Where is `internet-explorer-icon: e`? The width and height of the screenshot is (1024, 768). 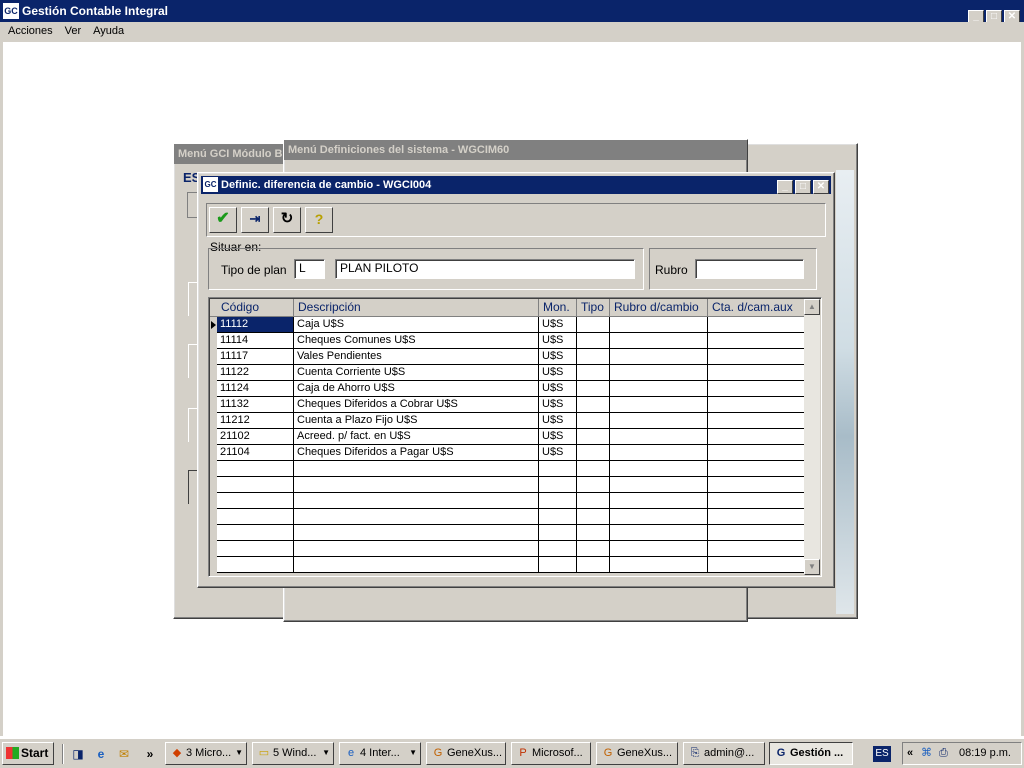 internet-explorer-icon: e is located at coordinates (101, 754).